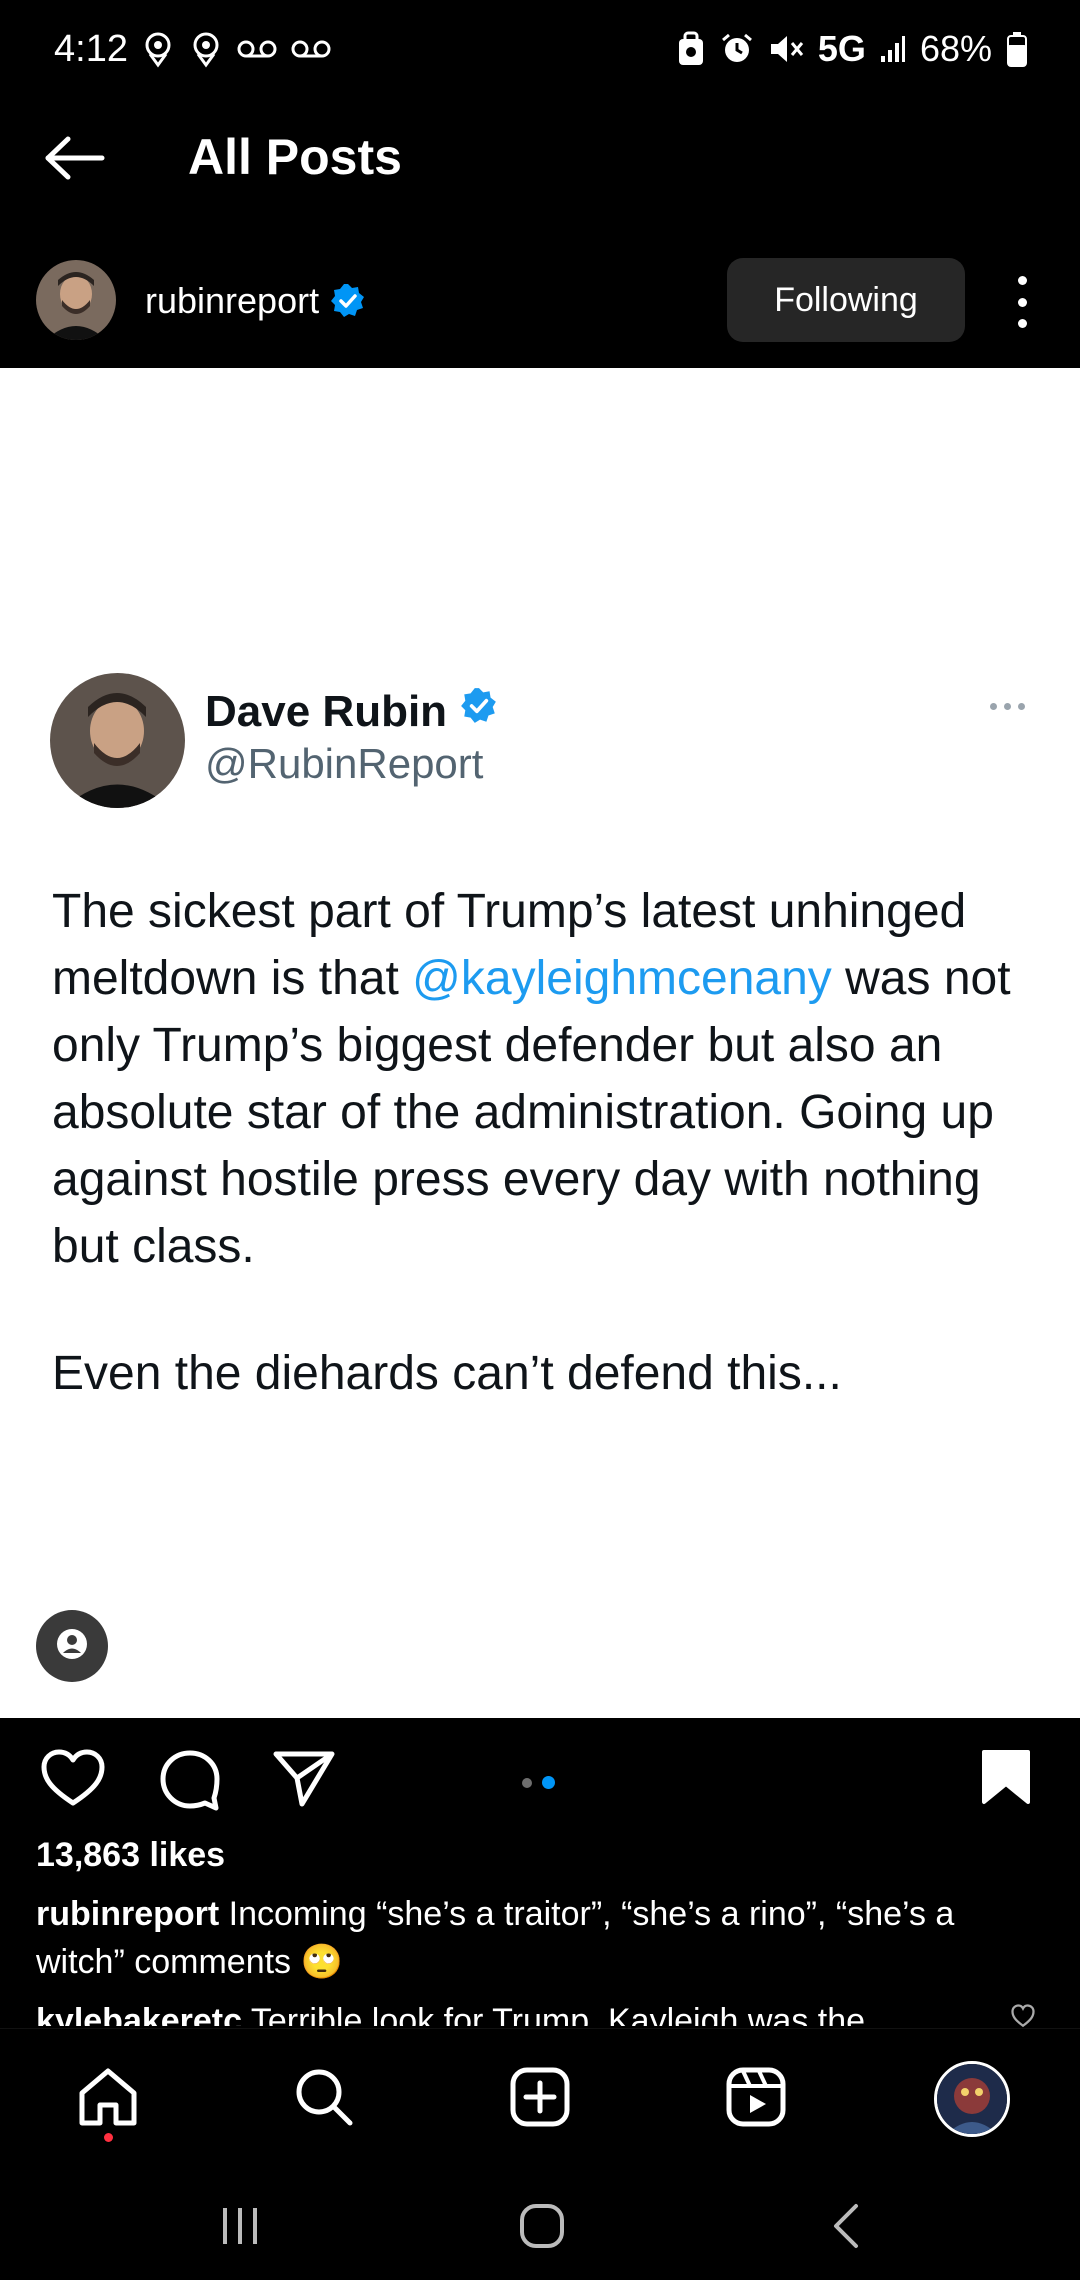  I want to click on network-type: 5G, so click(841, 48).